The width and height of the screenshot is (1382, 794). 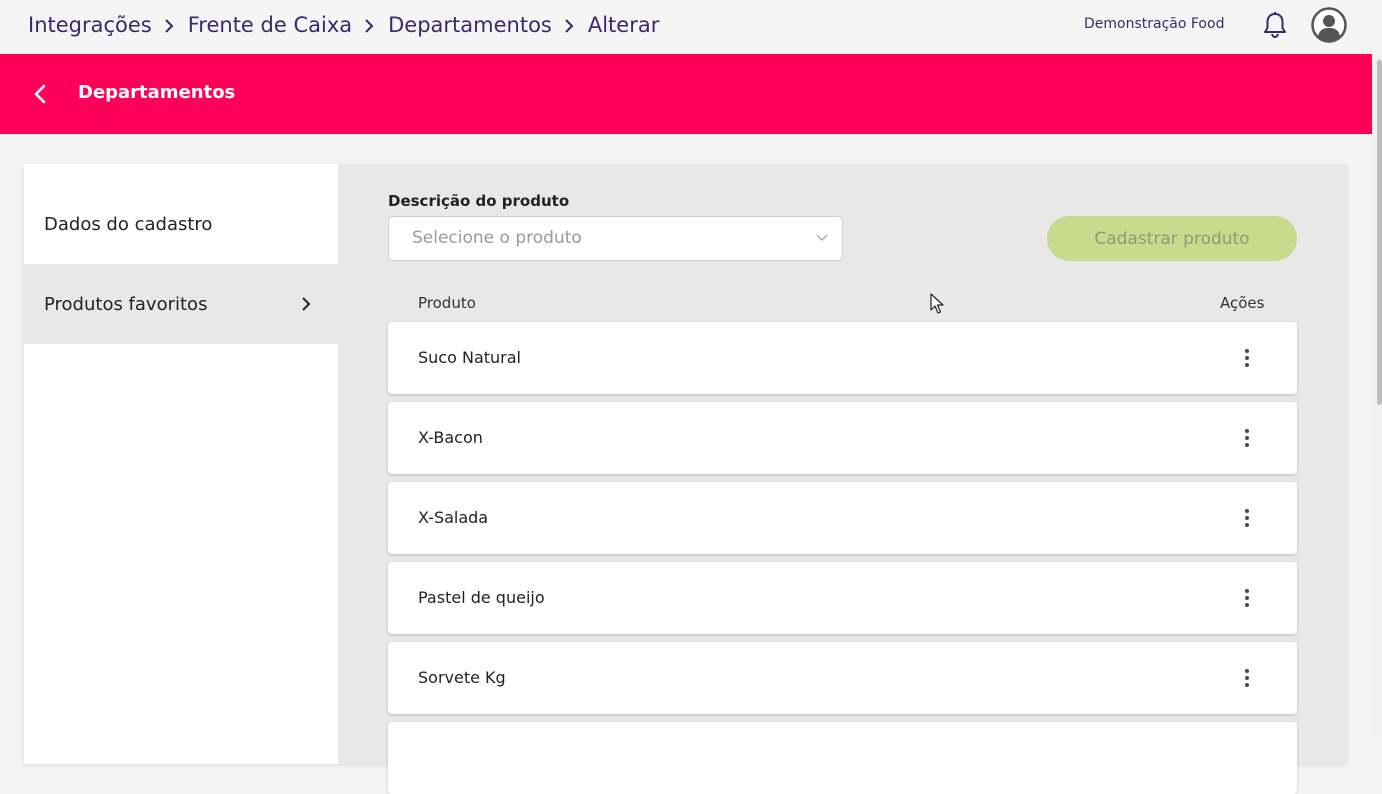 What do you see at coordinates (481, 597) in the screenshot?
I see `product-name: Pastel de queijo` at bounding box center [481, 597].